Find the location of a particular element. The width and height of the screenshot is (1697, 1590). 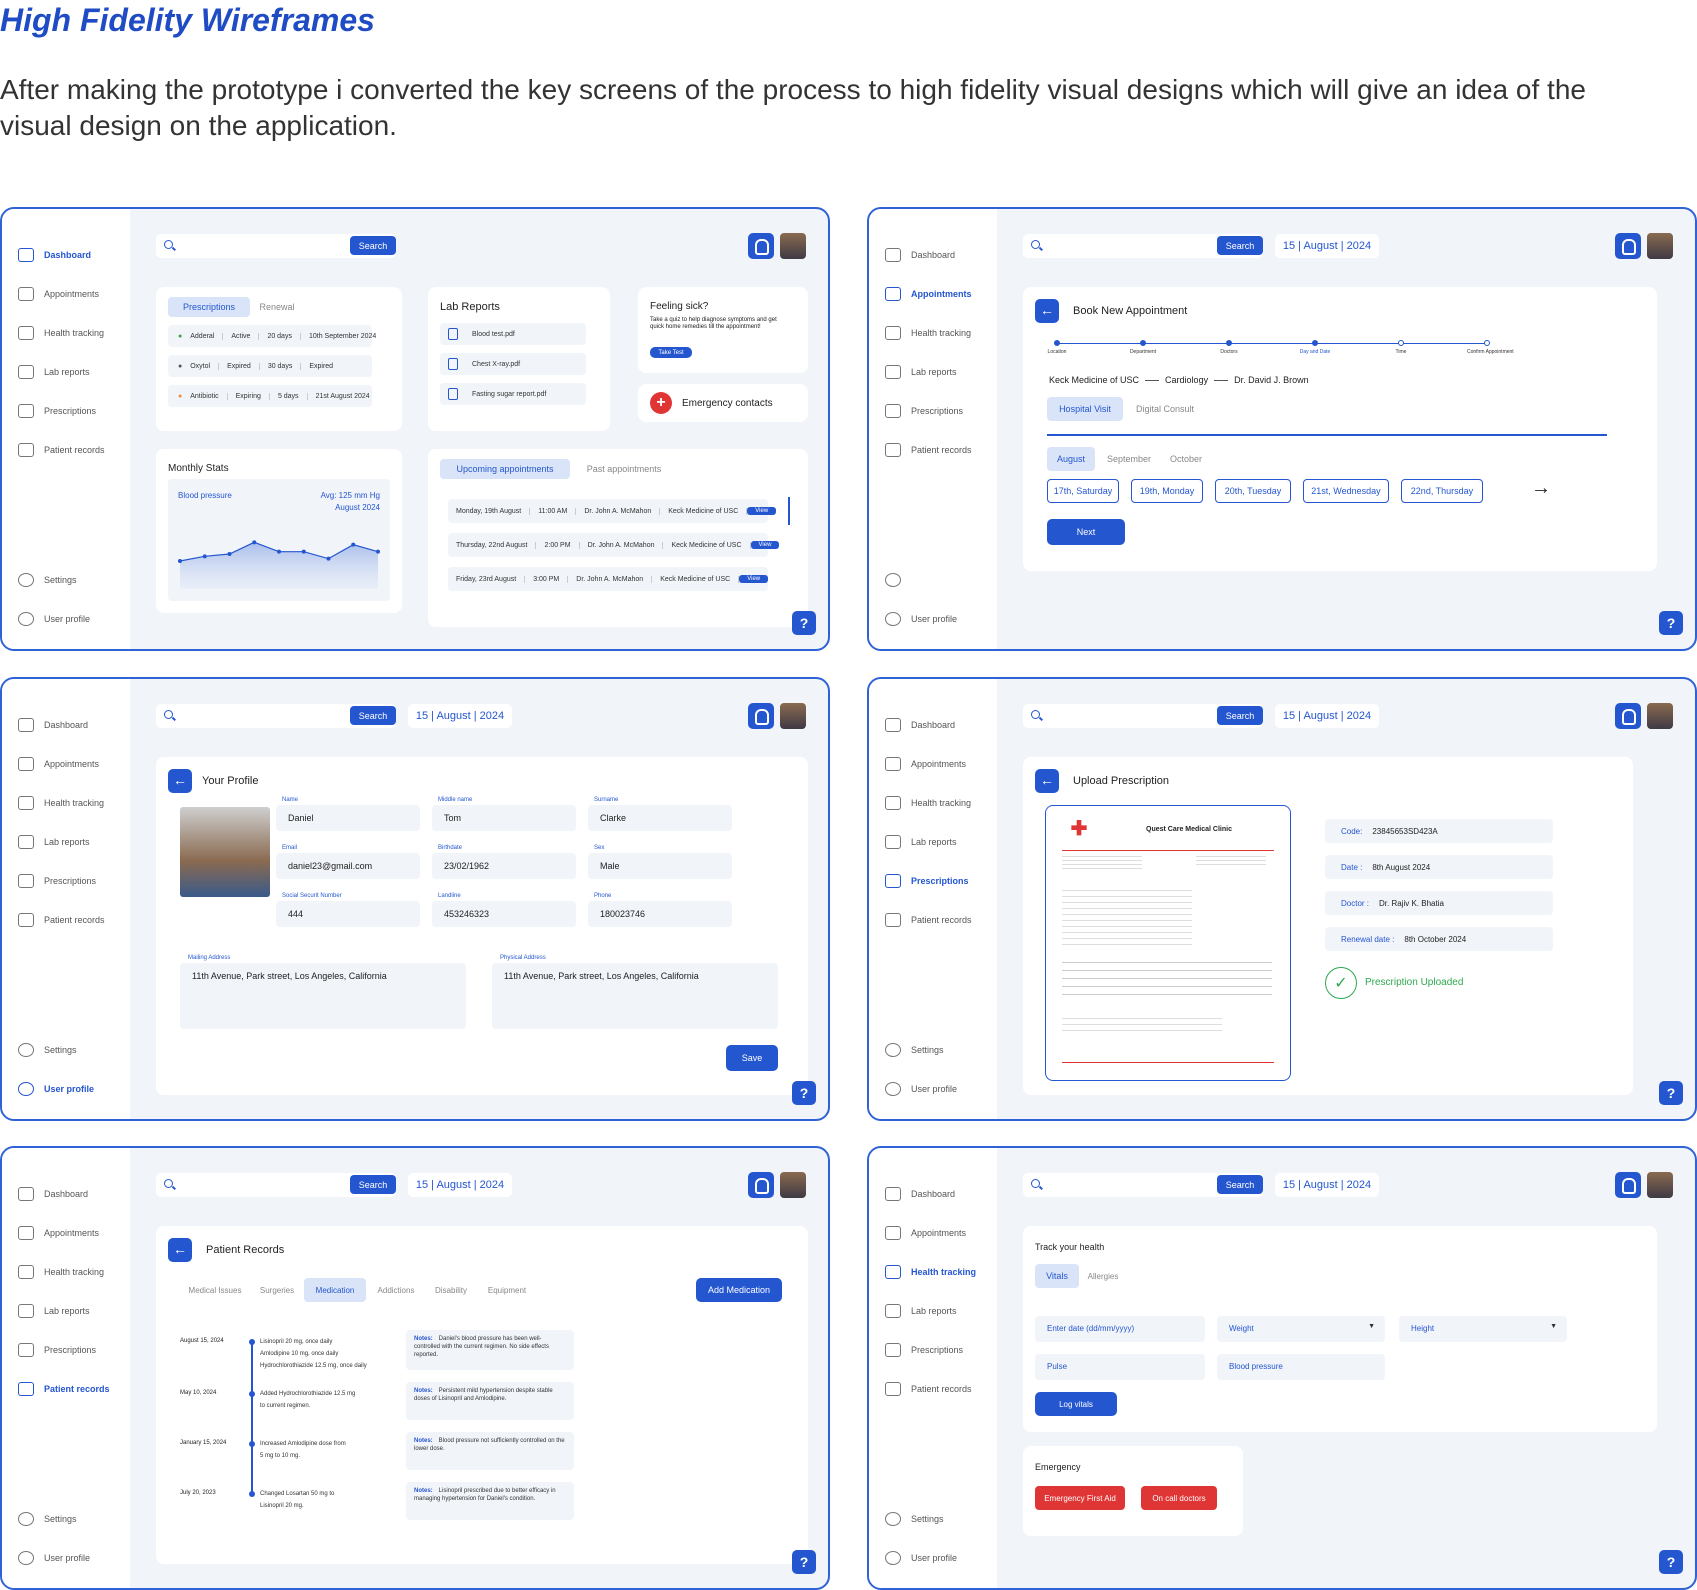

tab-prescriptions: Prescriptions is located at coordinates (209, 307).